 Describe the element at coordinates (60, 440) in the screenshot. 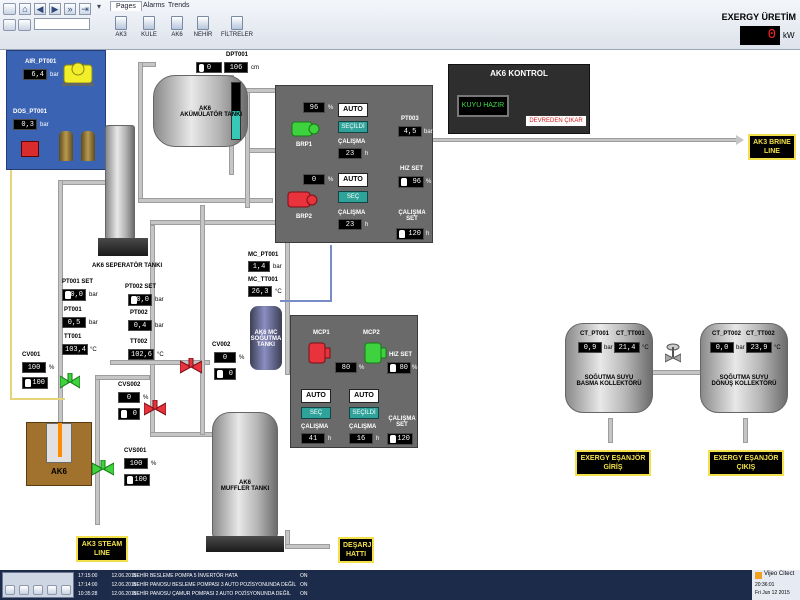

I see `well-pipe` at that location.